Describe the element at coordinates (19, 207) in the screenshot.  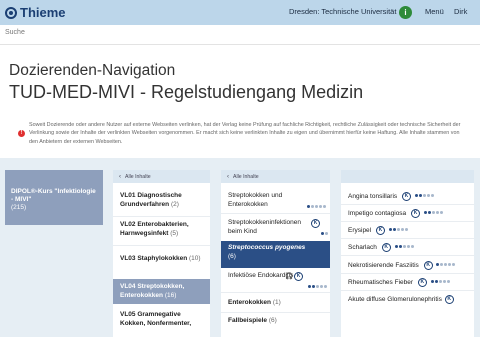
I see `course-count: (215)` at that location.